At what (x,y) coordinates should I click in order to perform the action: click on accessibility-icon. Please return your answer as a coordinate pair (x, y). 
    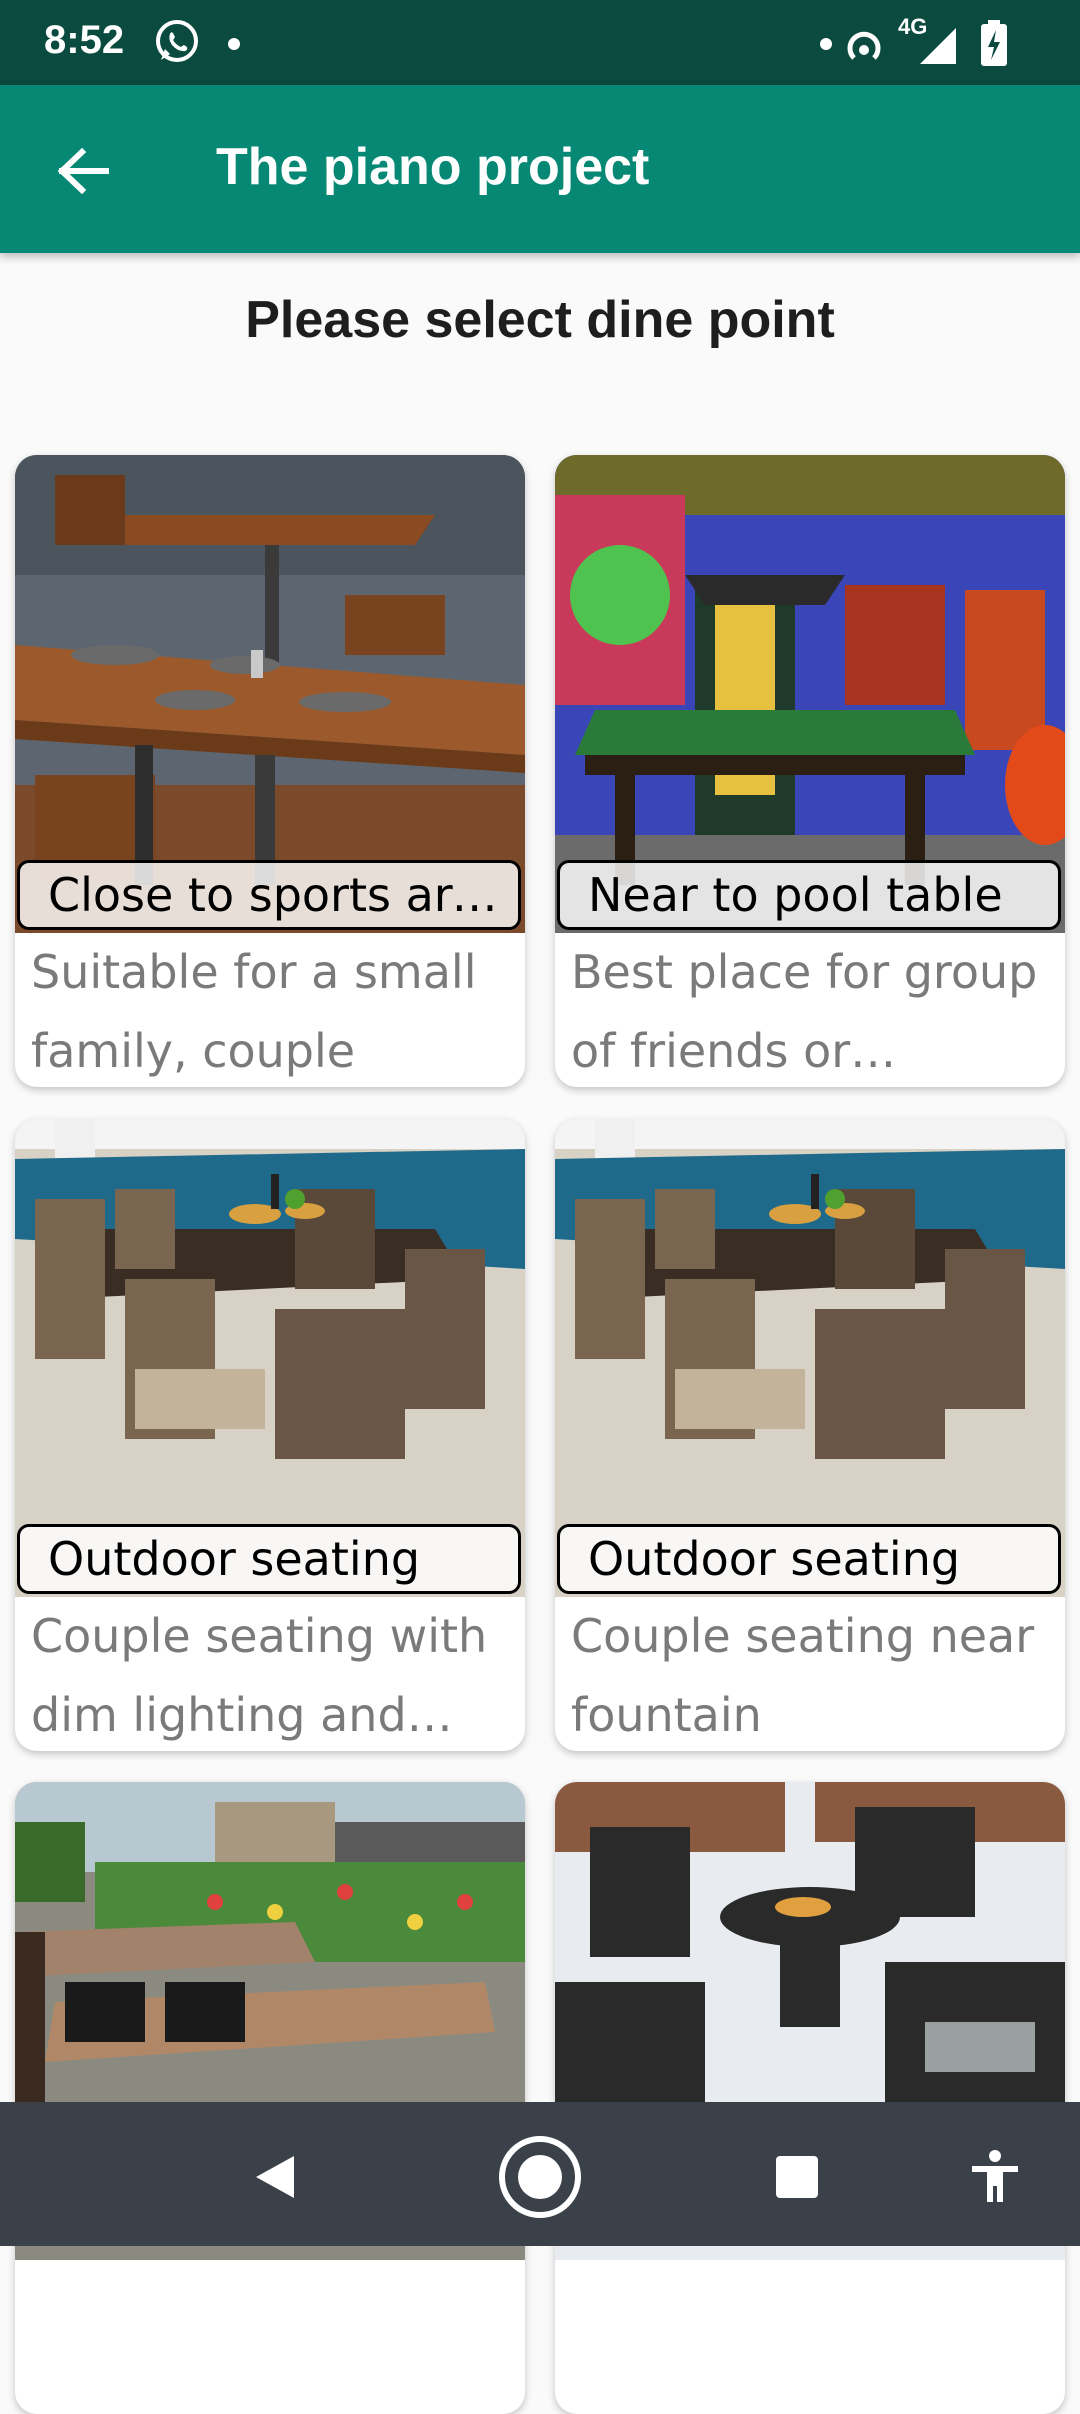
    Looking at the image, I should click on (995, 2176).